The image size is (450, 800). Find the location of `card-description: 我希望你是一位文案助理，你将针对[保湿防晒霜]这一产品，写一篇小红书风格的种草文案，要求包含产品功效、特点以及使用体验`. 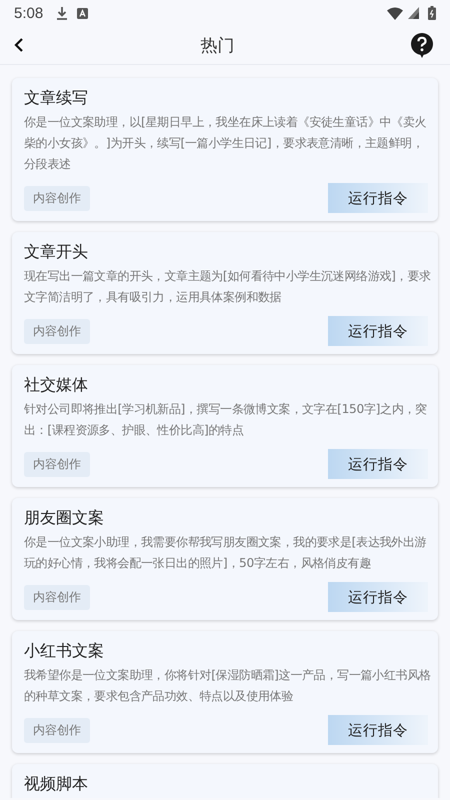

card-description: 我希望你是一位文案助理，你将针对[保湿防晒霜]这一产品，写一篇小红书风格的种草文案，要求包含产品功效、特点以及使用体验 is located at coordinates (228, 686).